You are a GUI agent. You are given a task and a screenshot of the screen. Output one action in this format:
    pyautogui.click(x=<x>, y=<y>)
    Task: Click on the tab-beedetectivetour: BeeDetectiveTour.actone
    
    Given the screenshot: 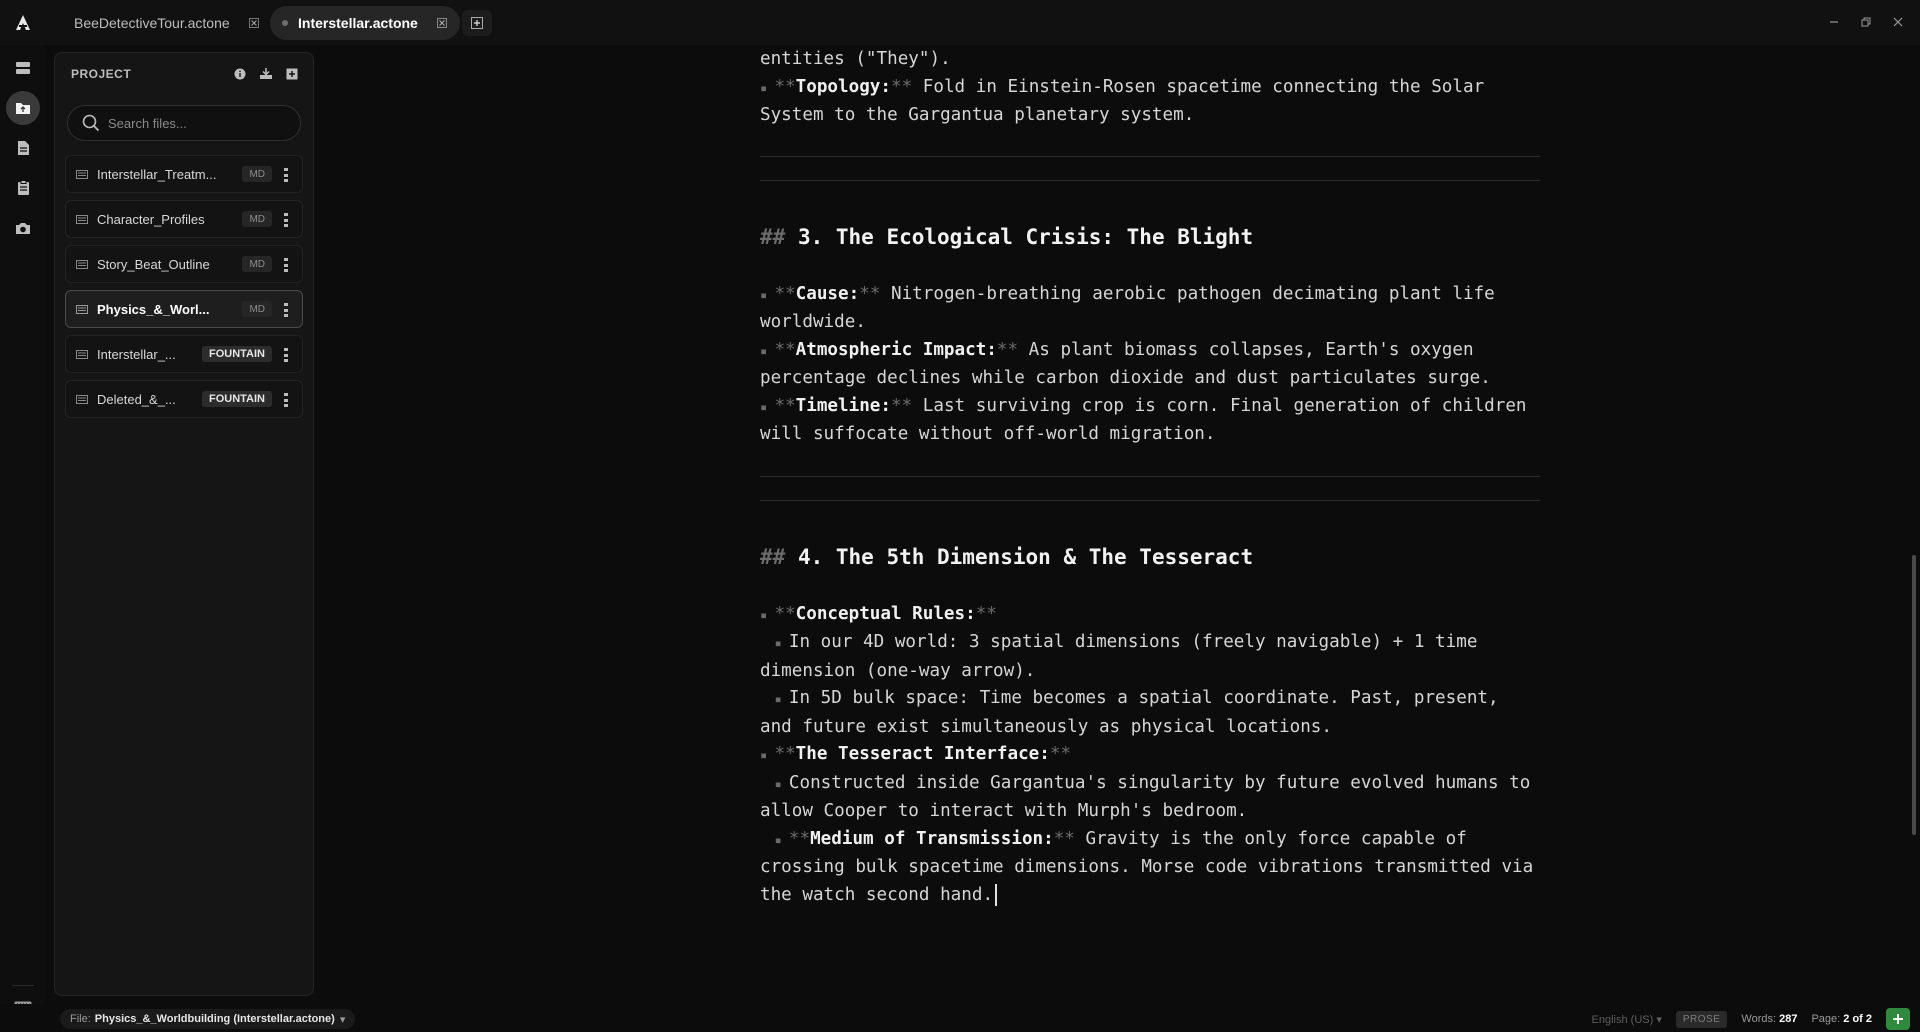 What is the action you would take?
    pyautogui.click(x=167, y=23)
    